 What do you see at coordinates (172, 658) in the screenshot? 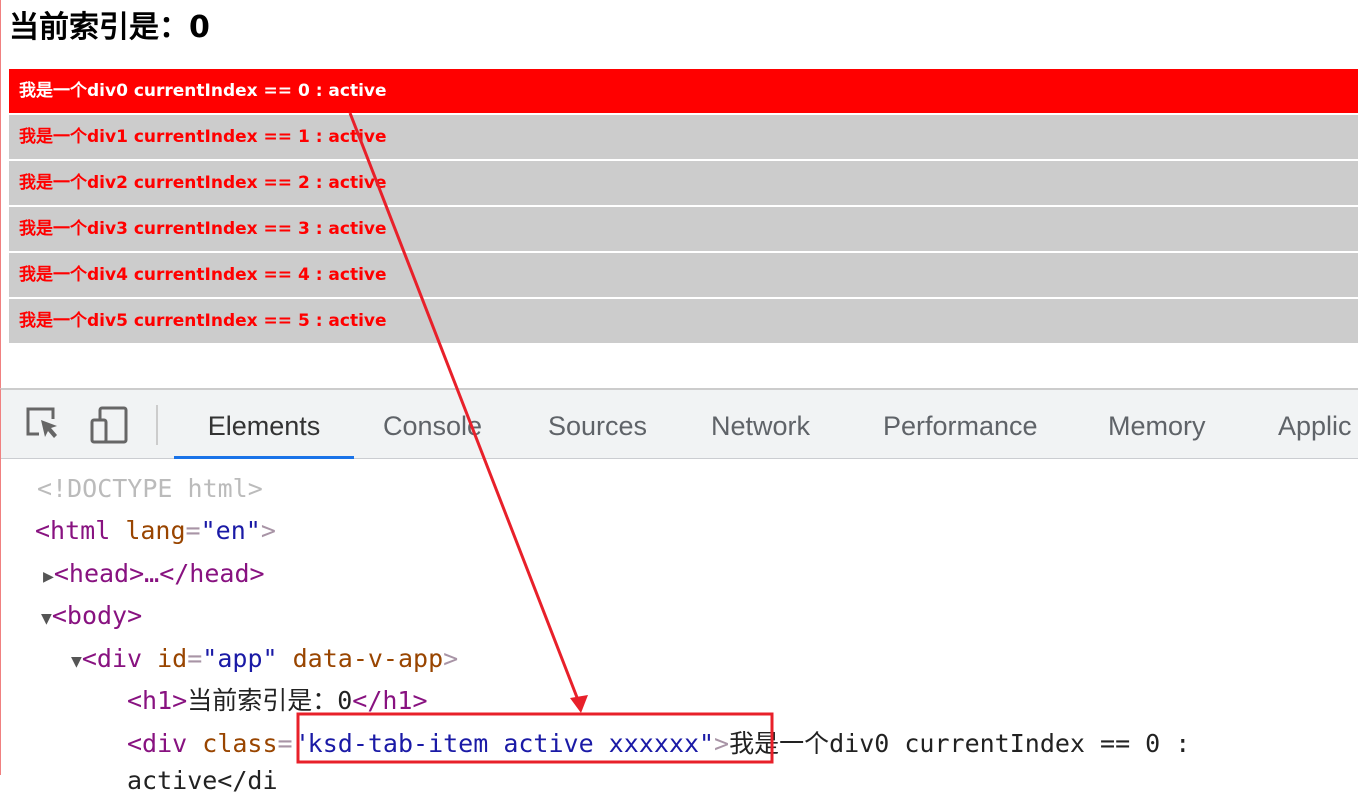
I see `attr-name: id` at bounding box center [172, 658].